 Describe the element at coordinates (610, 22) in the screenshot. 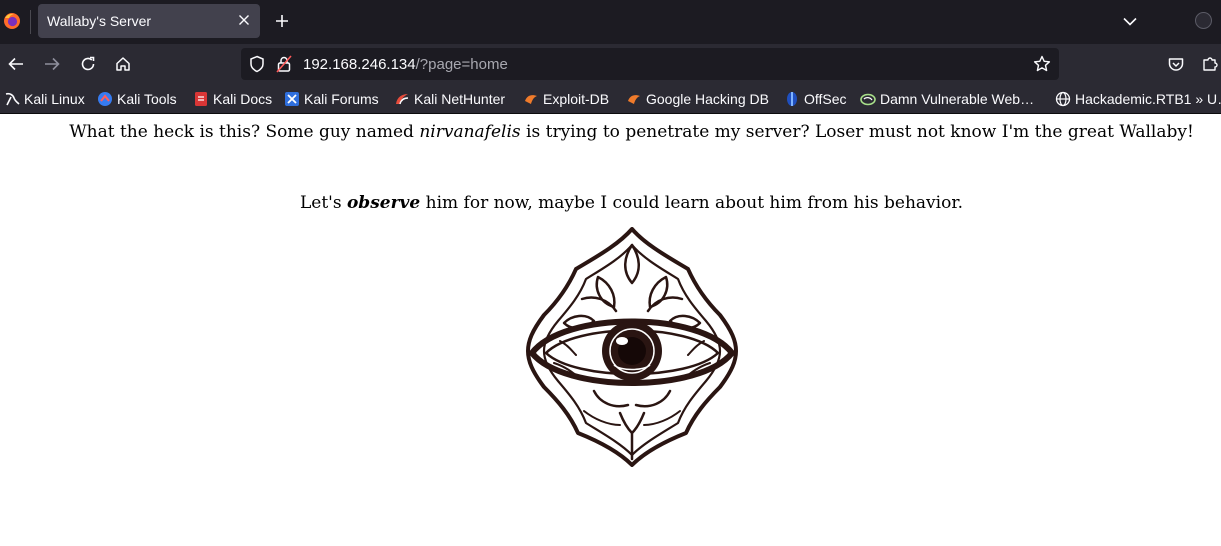

I see `tab-strip: Wallaby's Server` at that location.